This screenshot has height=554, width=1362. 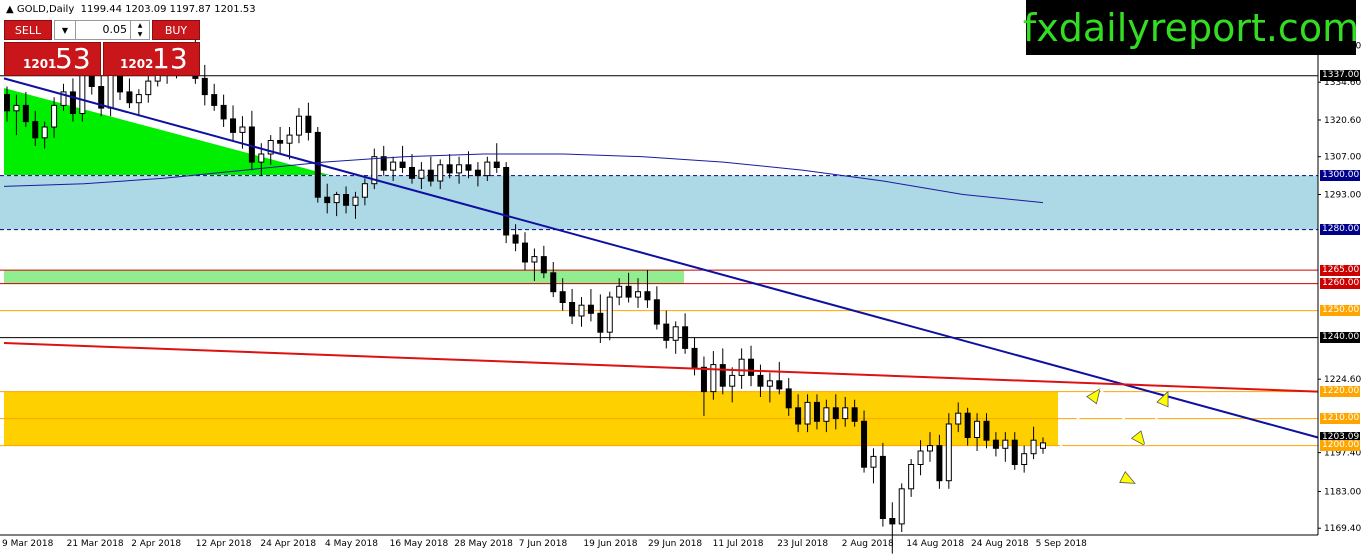 What do you see at coordinates (288, 544) in the screenshot?
I see `time-label: 24 Apr 2018` at bounding box center [288, 544].